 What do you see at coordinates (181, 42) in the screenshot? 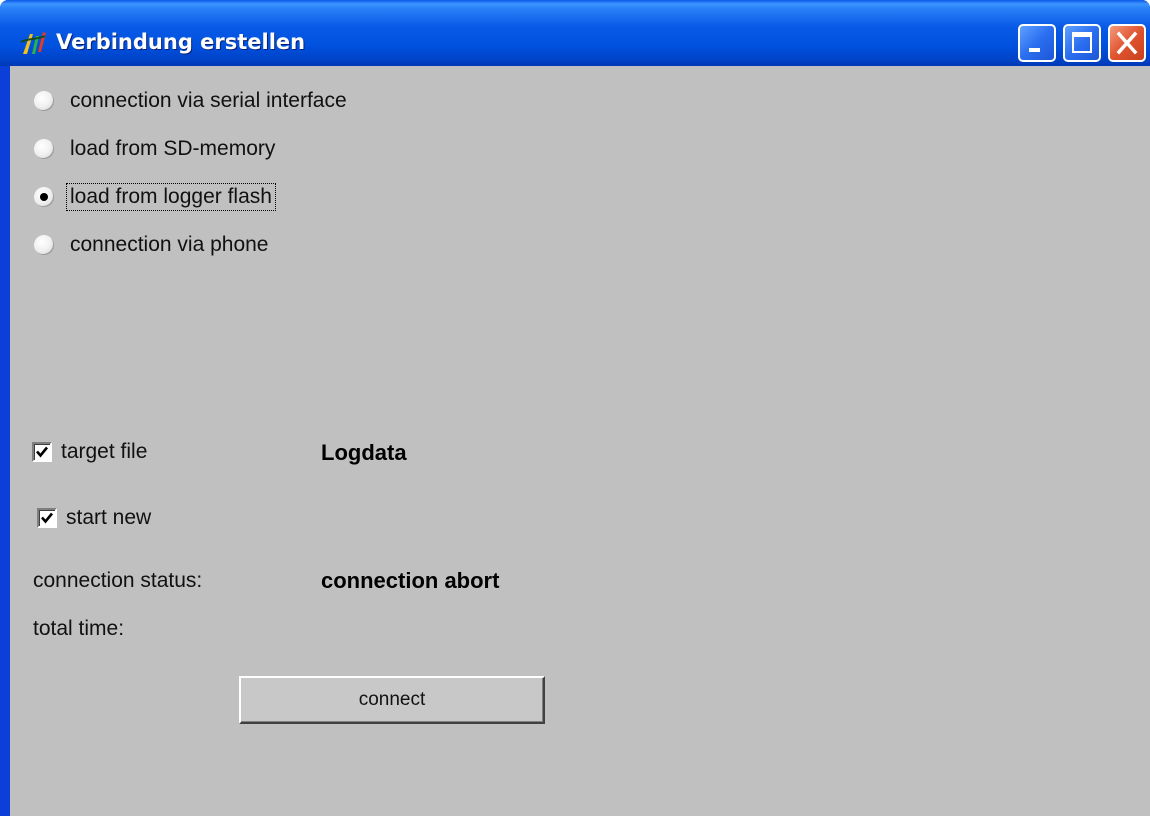
I see `window-title: Verbindung erstellen` at bounding box center [181, 42].